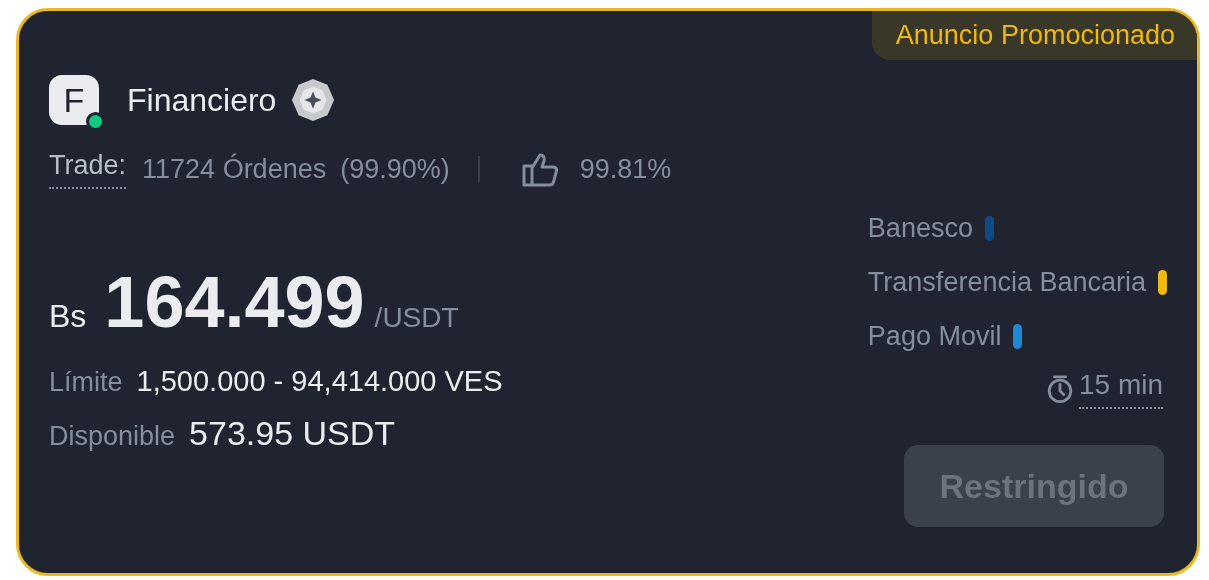 The width and height of the screenshot is (1209, 580). Describe the element at coordinates (234, 302) in the screenshot. I see `price: 164.499` at that location.